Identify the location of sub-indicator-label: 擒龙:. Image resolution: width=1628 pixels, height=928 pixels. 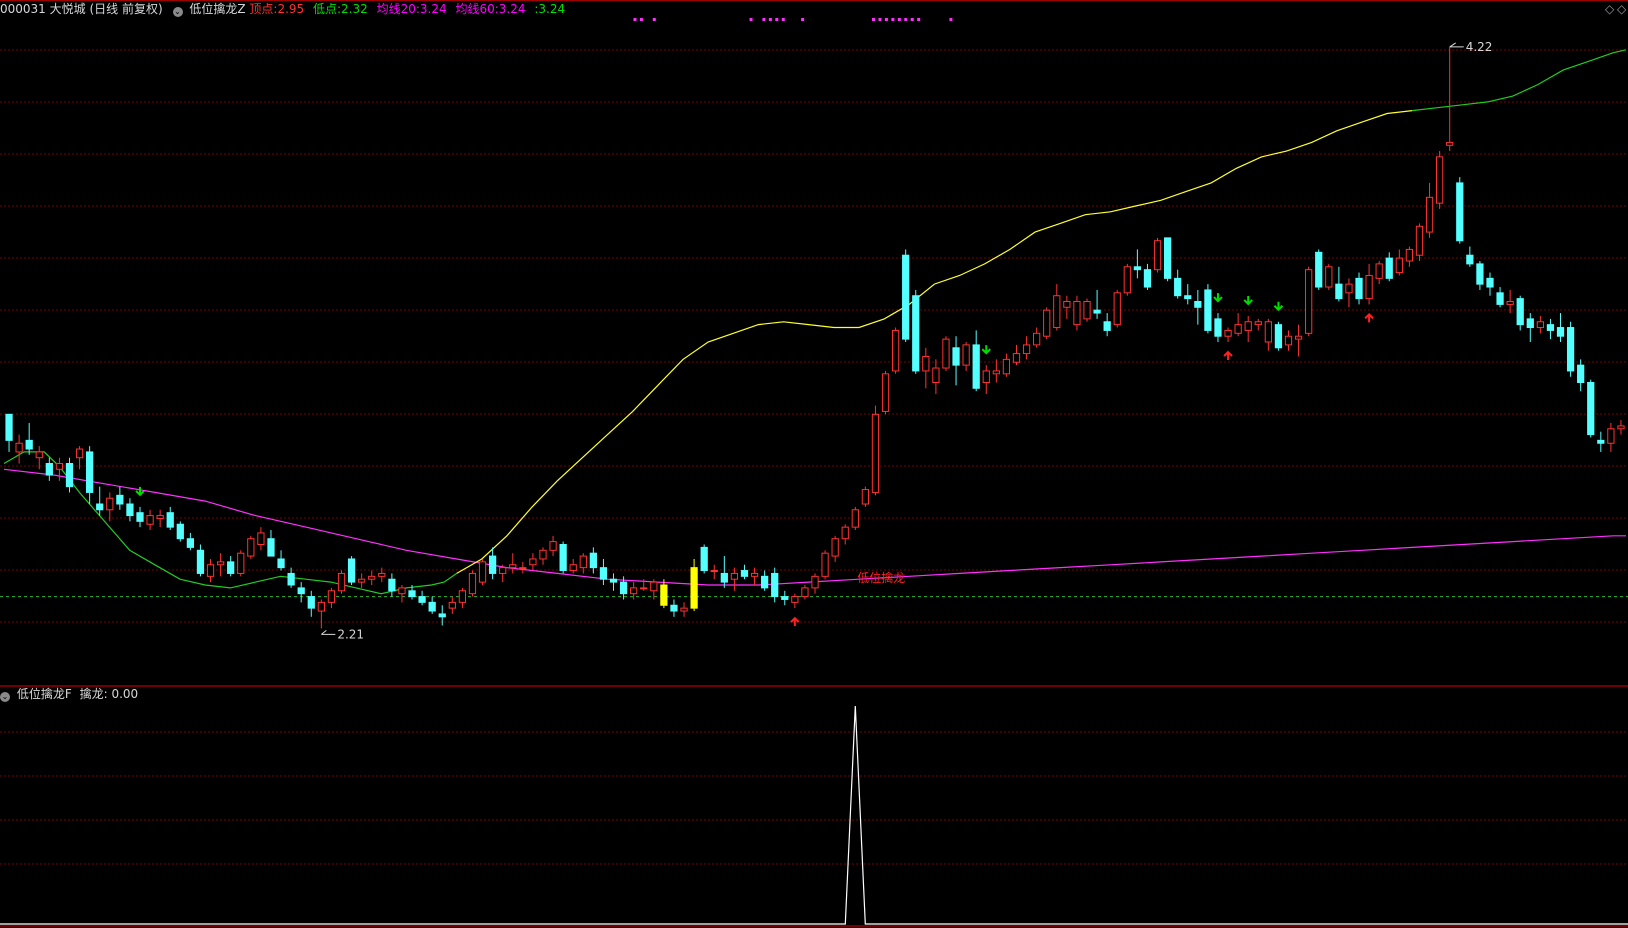
(93, 694).